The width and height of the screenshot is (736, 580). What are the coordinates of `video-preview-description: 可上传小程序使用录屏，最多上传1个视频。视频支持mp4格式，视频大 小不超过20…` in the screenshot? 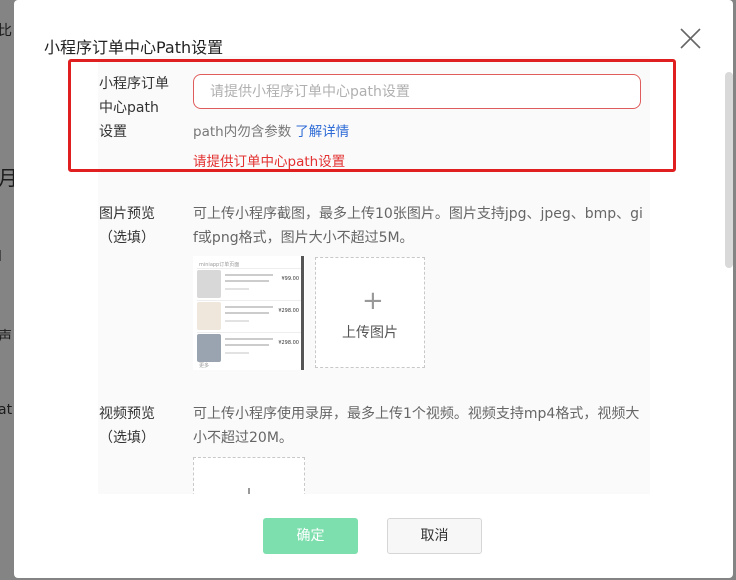 It's located at (416, 426).